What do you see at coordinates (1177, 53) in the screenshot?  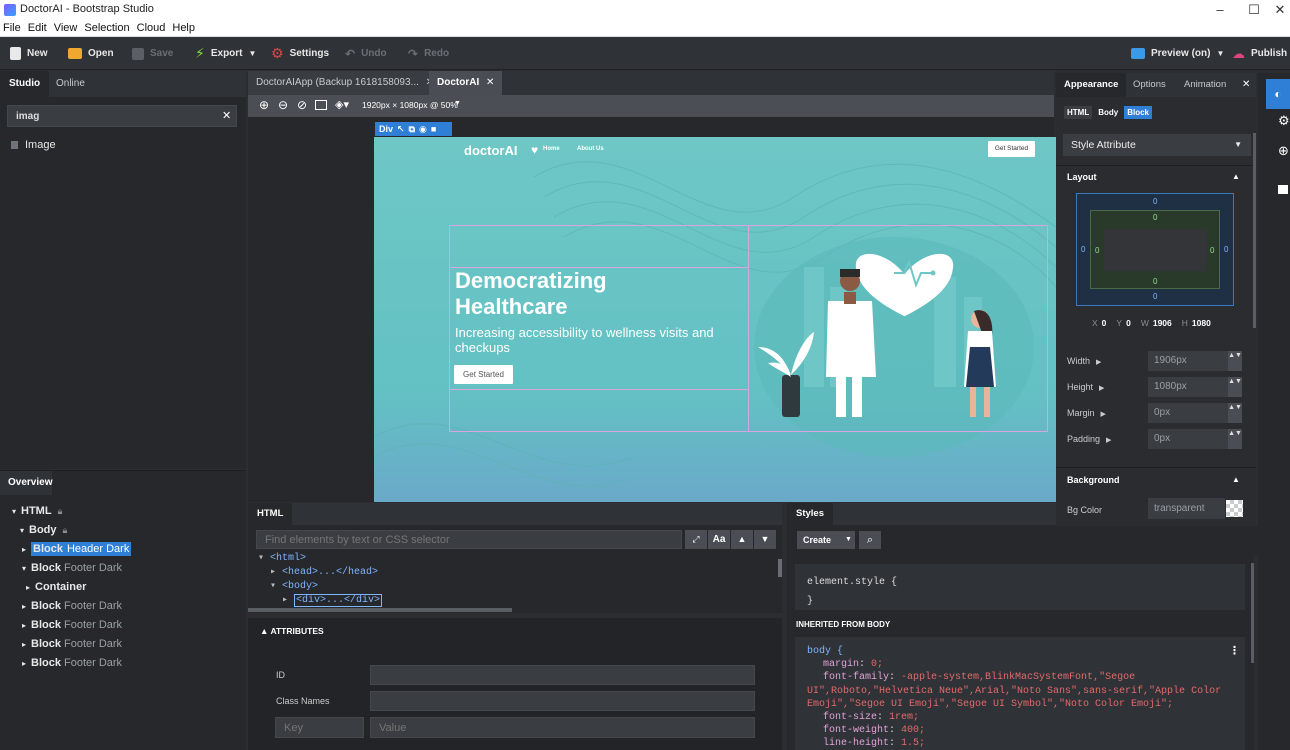 I see `preview-button: Preview (on) ▼` at bounding box center [1177, 53].